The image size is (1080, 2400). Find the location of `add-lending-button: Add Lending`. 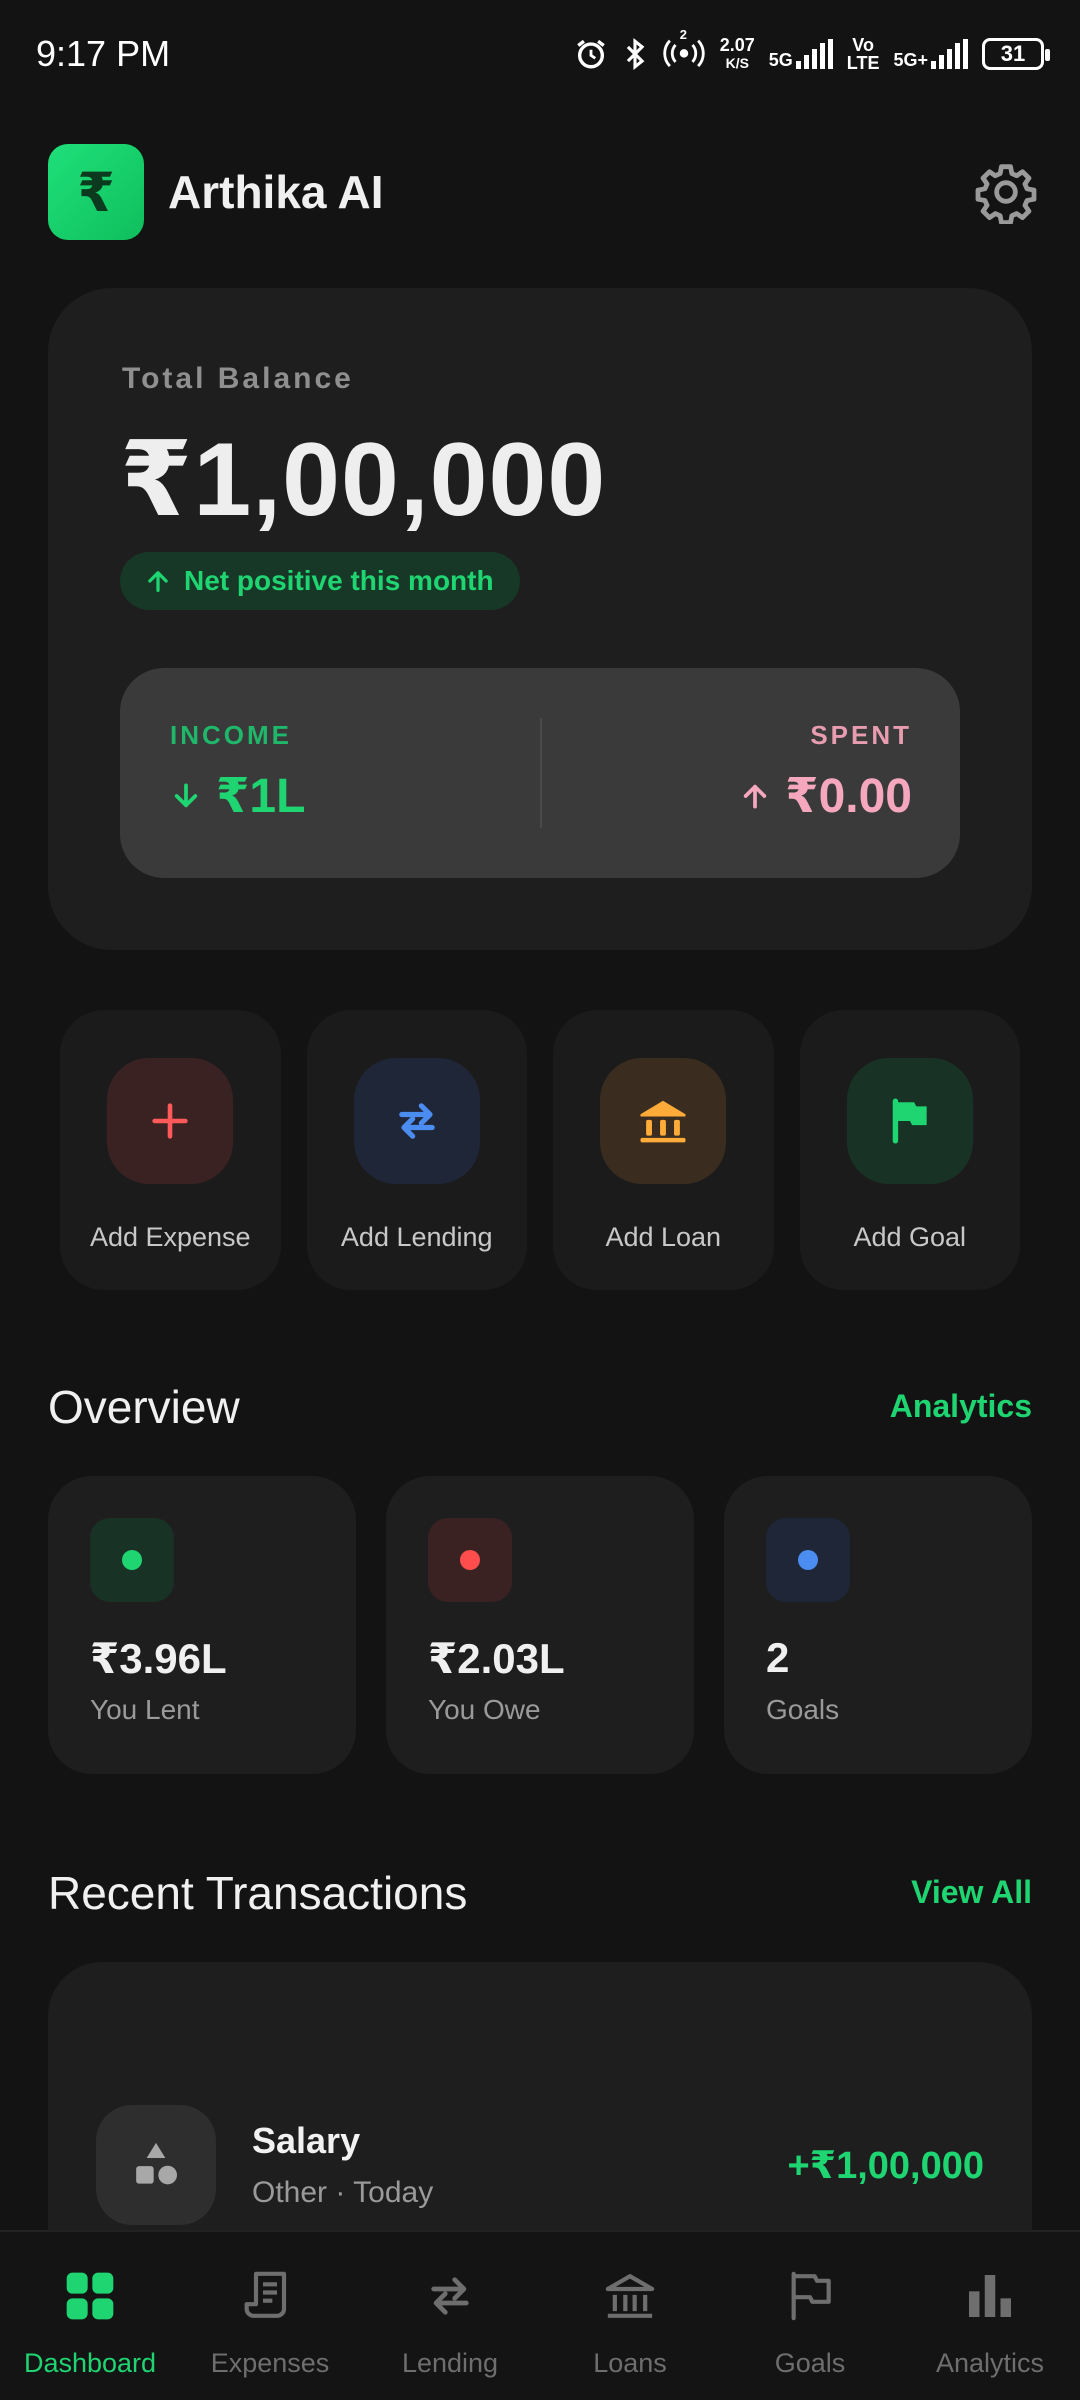

add-lending-button: Add Lending is located at coordinates (416, 1150).